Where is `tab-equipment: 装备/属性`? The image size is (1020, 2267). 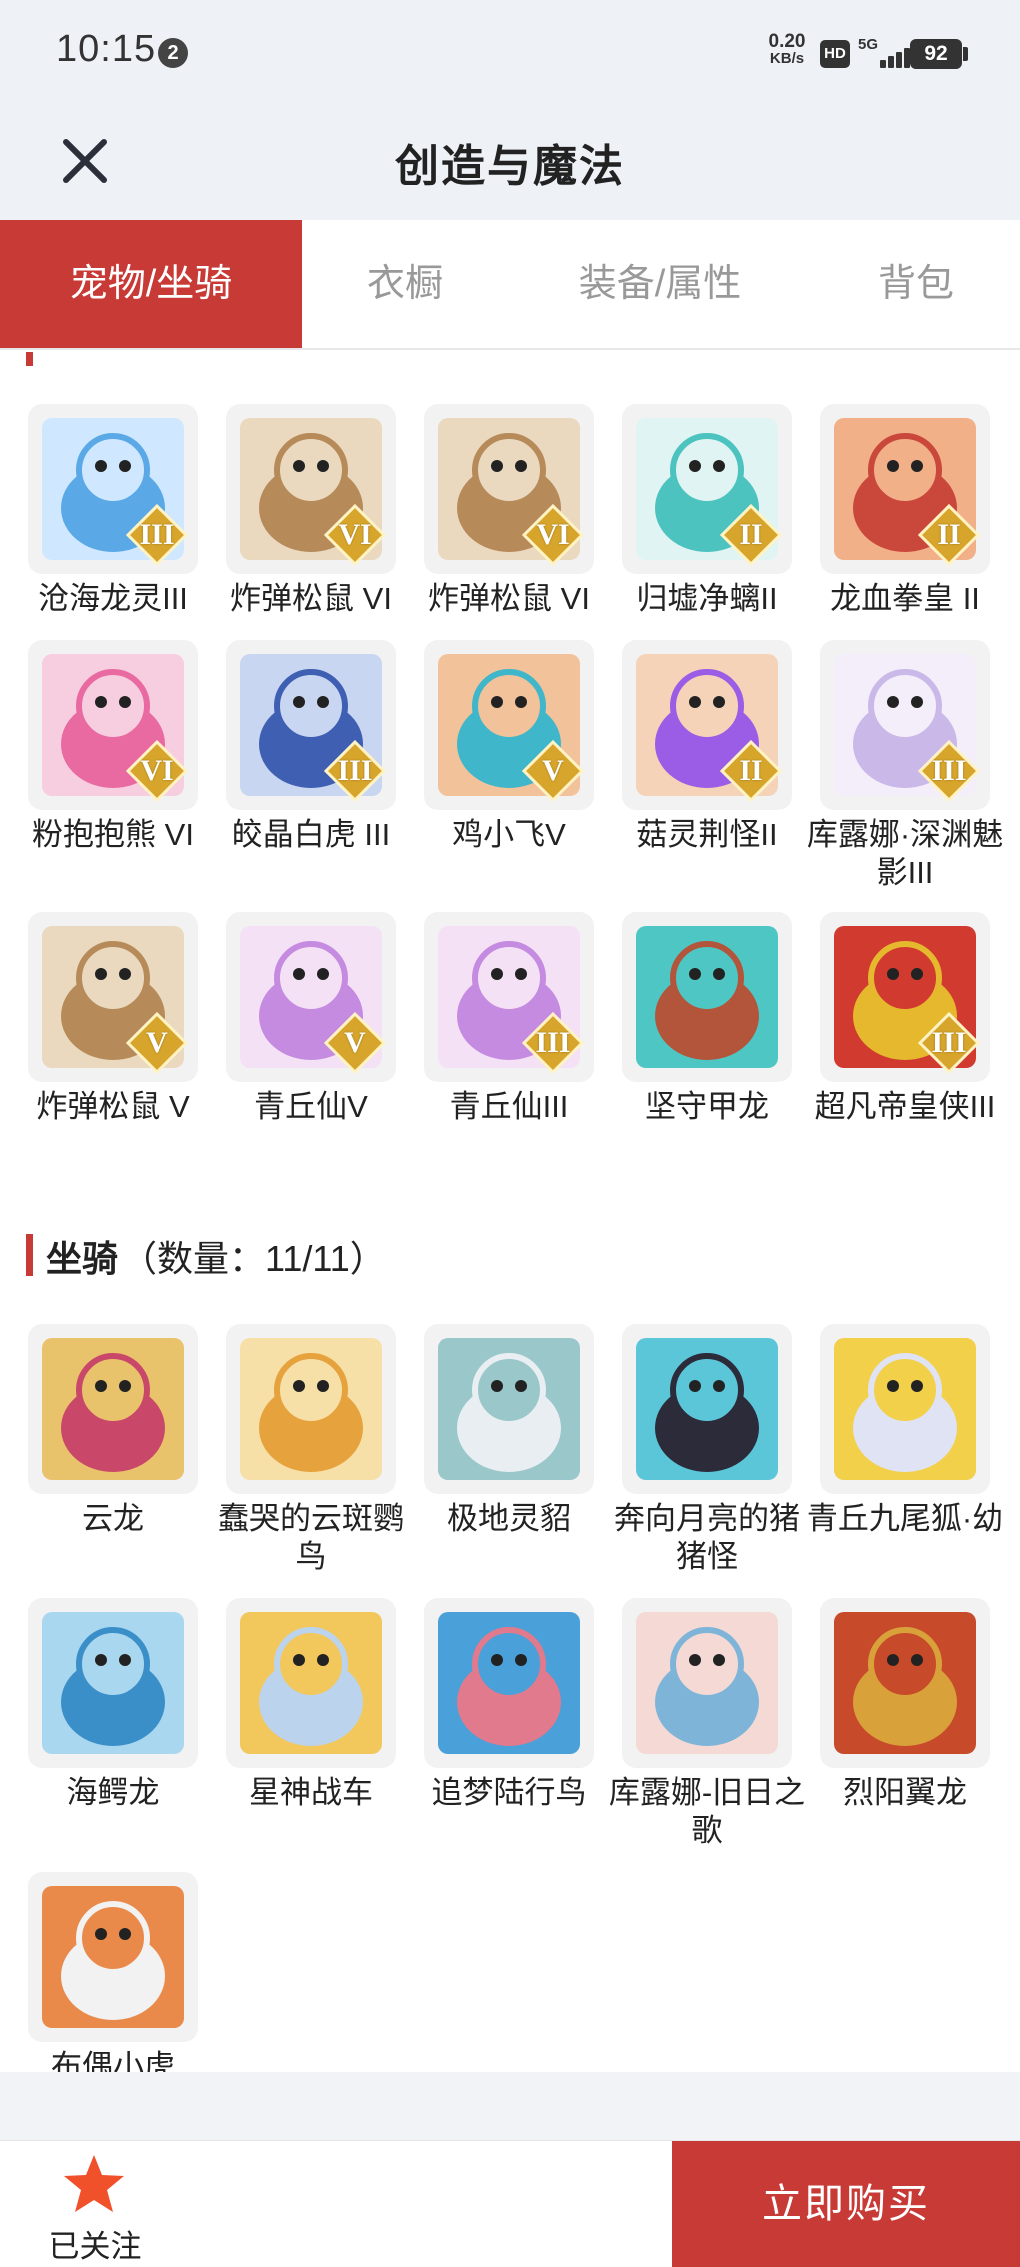 tab-equipment: 装备/属性 is located at coordinates (660, 284).